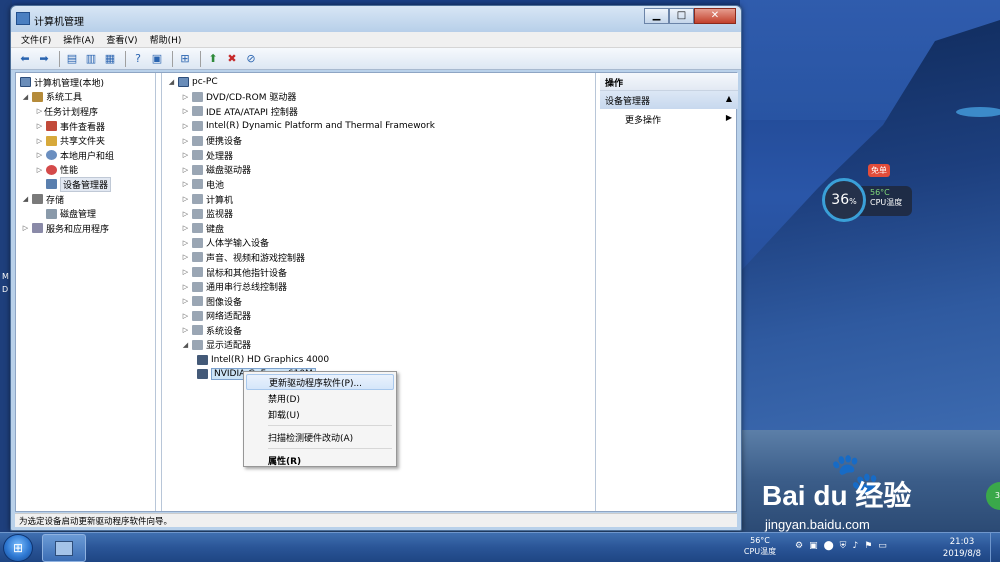  I want to click on scan-hardware-icon: ⊞, so click(185, 59).